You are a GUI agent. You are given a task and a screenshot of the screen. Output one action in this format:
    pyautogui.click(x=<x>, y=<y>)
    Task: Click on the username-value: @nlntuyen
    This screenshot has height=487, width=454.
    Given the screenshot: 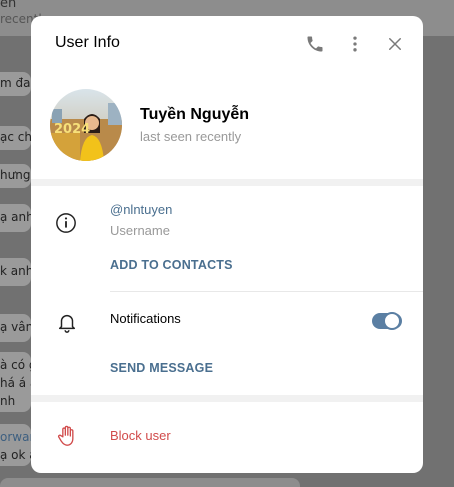 What is the action you would take?
    pyautogui.click(x=141, y=209)
    